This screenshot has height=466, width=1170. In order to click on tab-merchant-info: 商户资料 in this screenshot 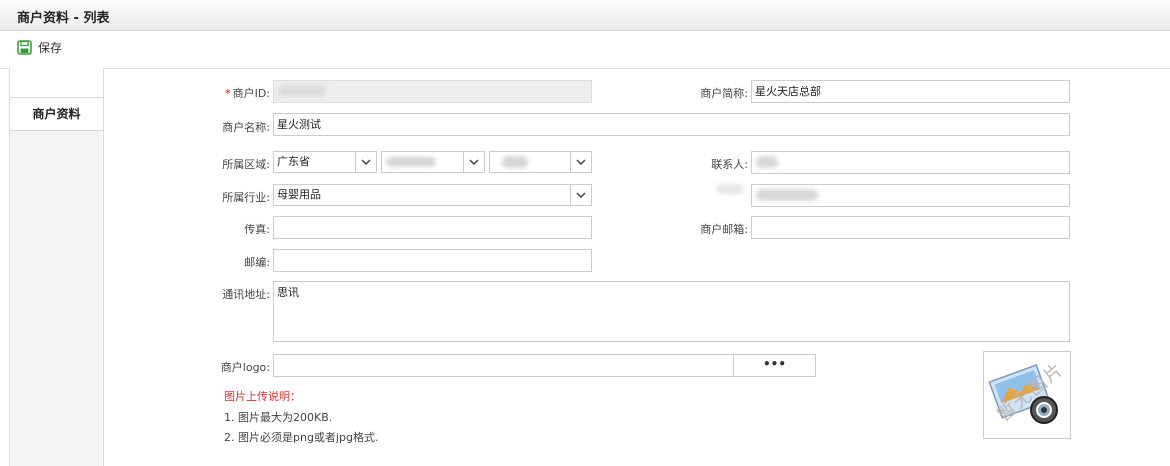, I will do `click(56, 114)`.